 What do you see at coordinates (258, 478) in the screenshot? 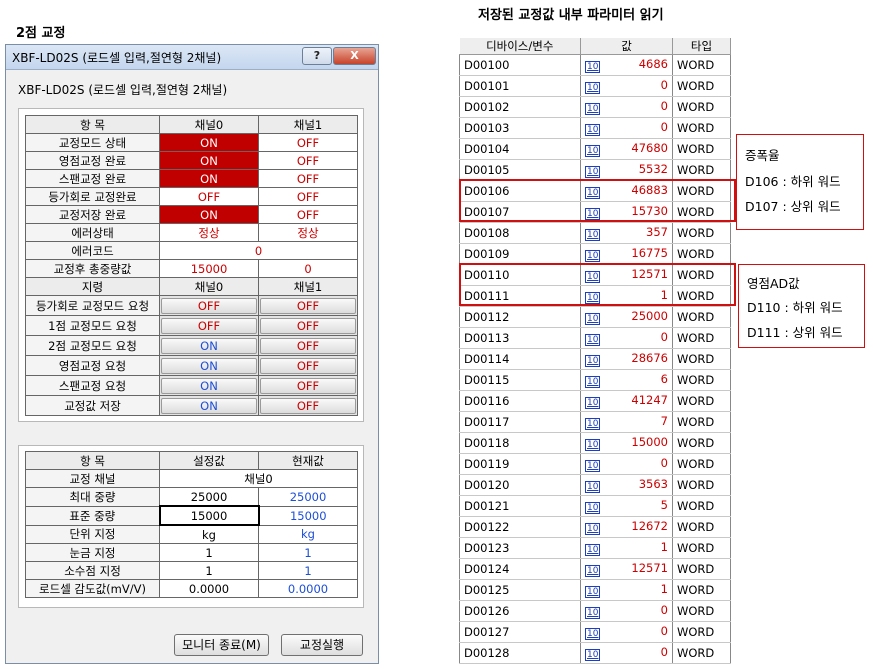
I see `calibration-channel-select: 채널0` at bounding box center [258, 478].